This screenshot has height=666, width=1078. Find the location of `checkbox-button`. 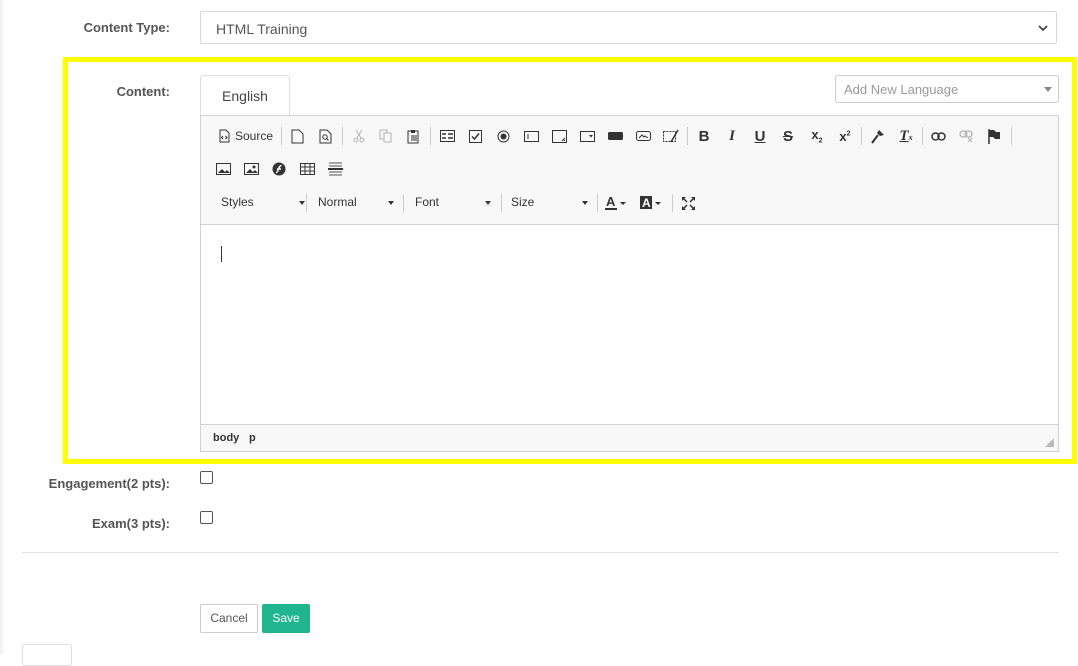

checkbox-button is located at coordinates (475, 136).